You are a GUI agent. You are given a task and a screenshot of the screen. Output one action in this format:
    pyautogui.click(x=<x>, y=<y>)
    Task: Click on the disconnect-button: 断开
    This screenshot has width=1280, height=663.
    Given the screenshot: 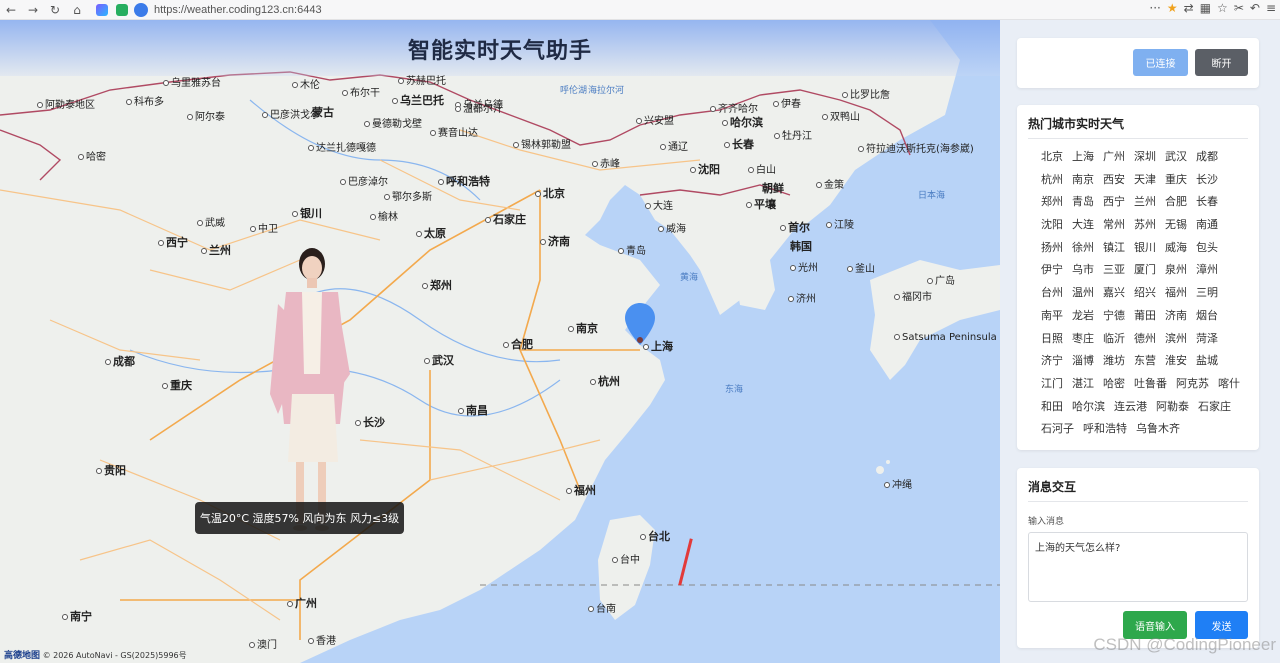 What is the action you would take?
    pyautogui.click(x=1221, y=62)
    